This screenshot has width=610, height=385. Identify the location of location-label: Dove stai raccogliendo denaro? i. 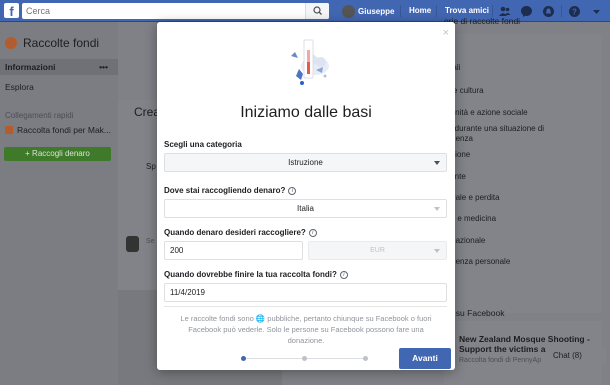
(230, 190).